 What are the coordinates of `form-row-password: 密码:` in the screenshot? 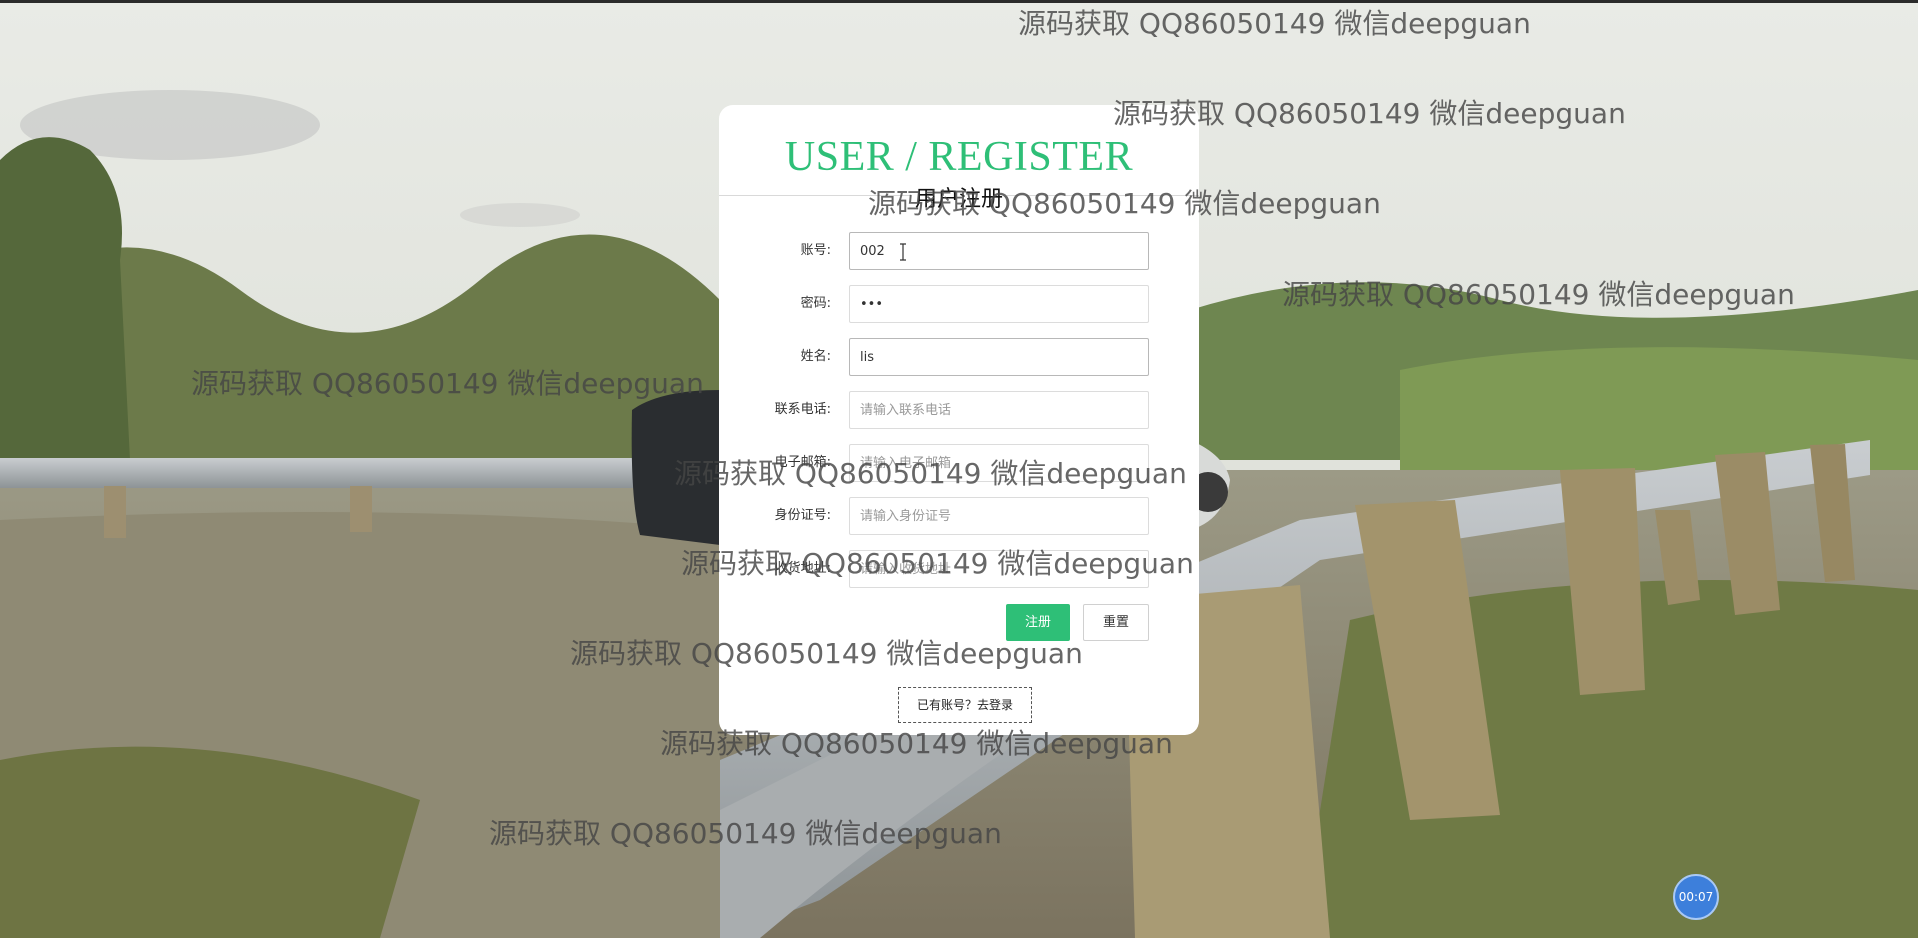 It's located at (959, 304).